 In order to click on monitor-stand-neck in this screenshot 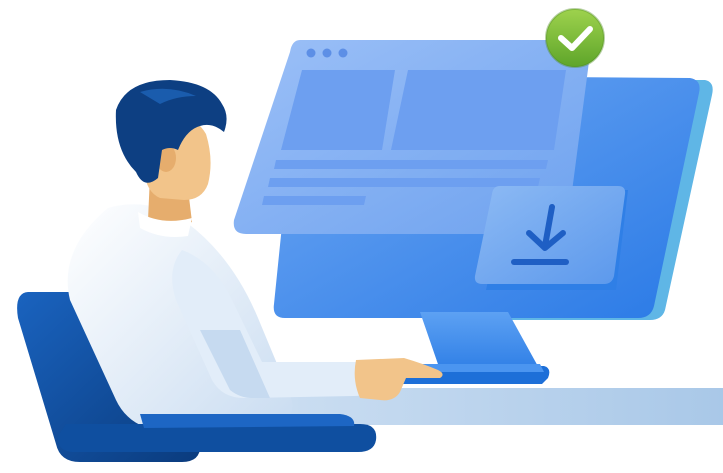, I will do `click(480, 341)`.